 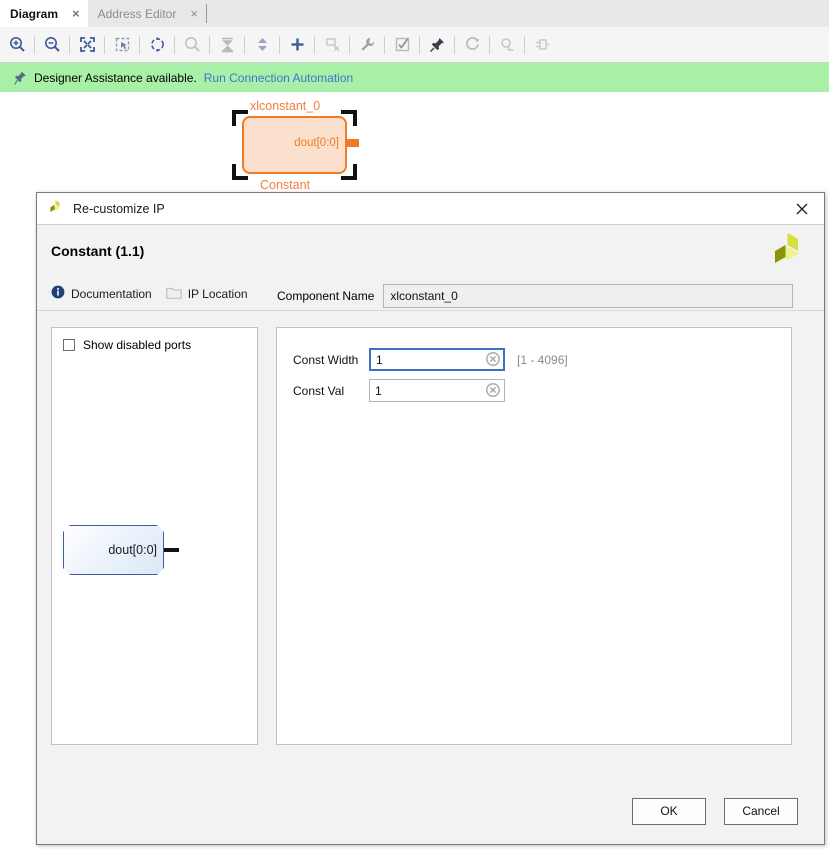 What do you see at coordinates (240, 172) in the screenshot?
I see `selection-handle-bottom-left` at bounding box center [240, 172].